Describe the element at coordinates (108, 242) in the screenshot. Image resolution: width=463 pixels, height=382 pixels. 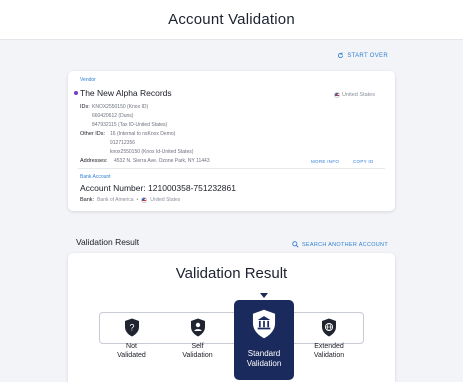
I see `validation-result-heading: Validation Result` at that location.